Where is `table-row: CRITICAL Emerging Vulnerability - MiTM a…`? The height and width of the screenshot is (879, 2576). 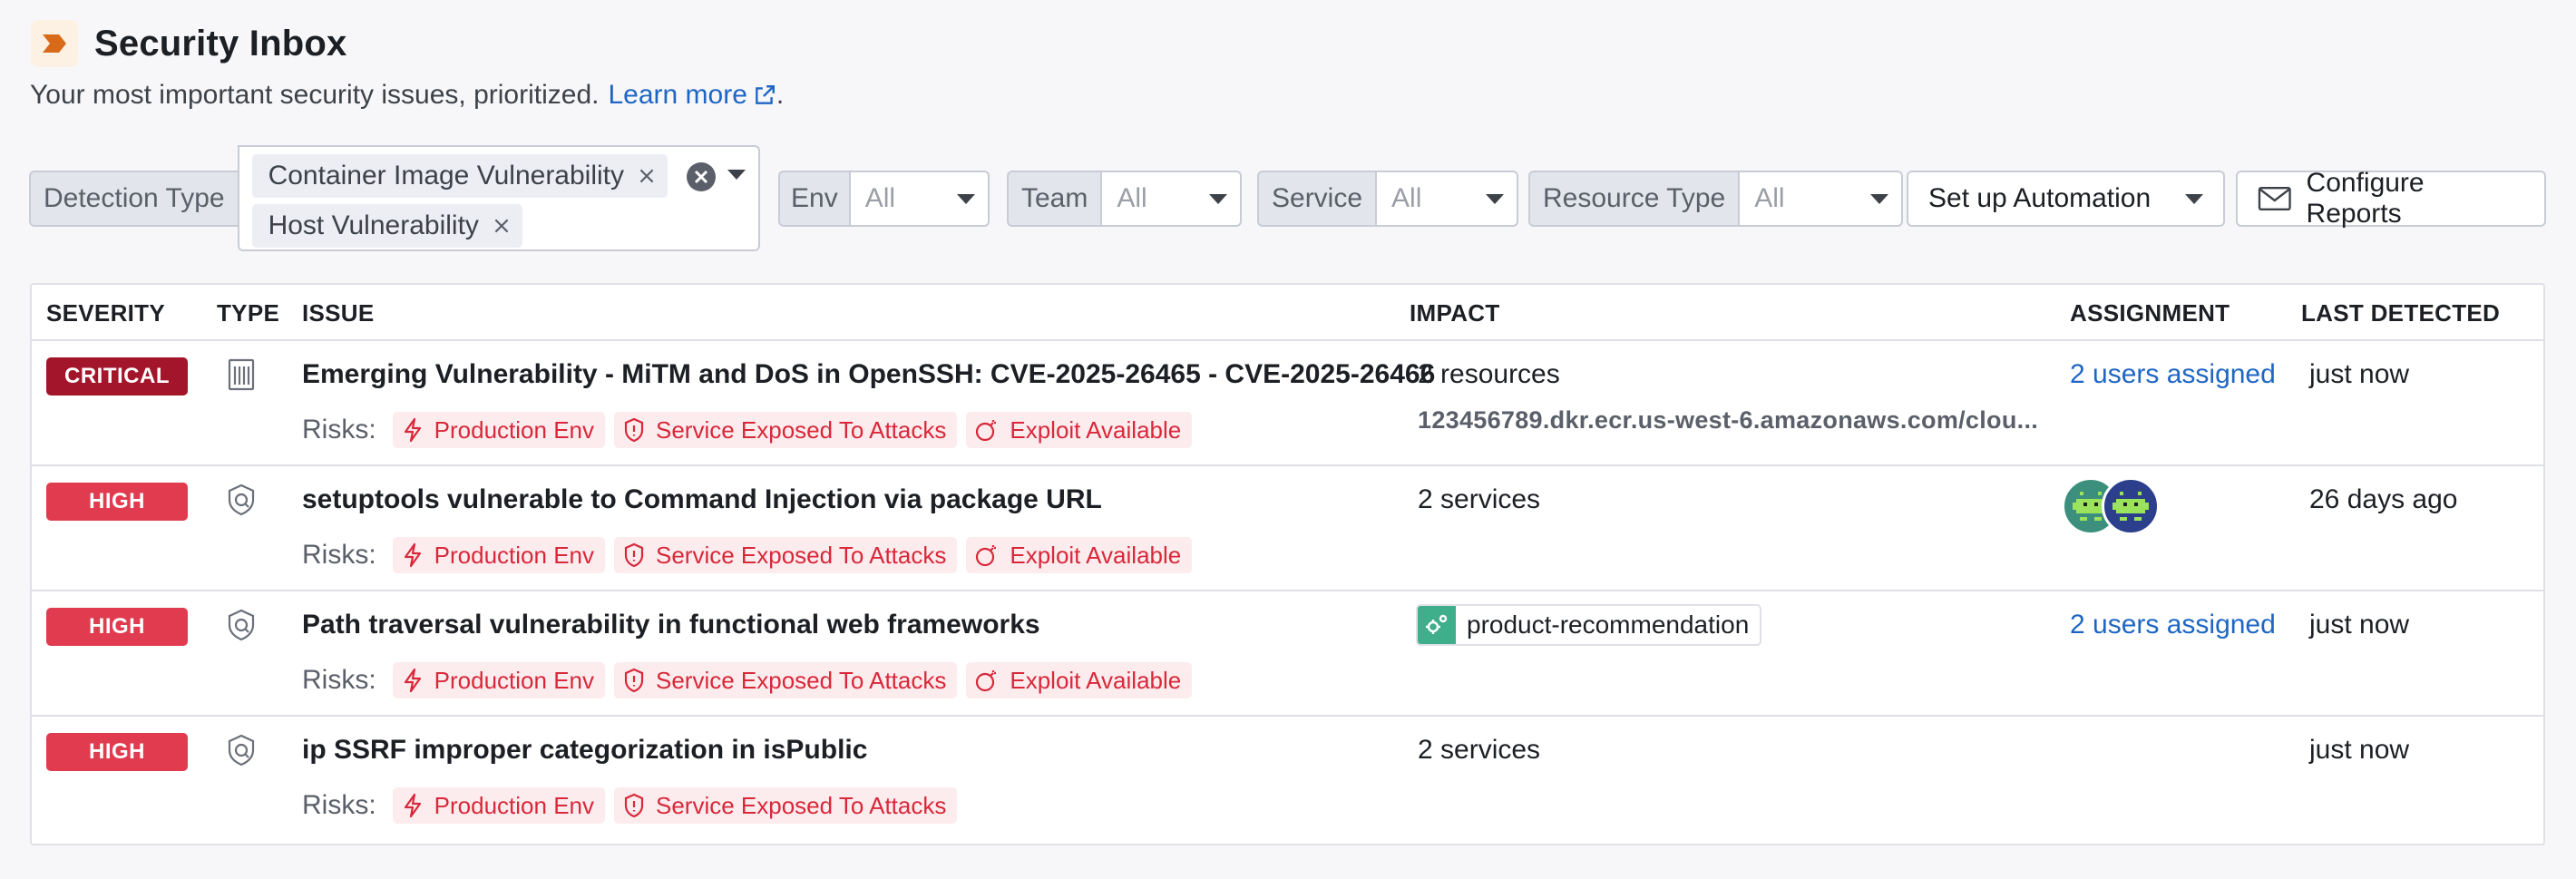 table-row: CRITICAL Emerging Vulnerability - MiTM a… is located at coordinates (1287, 401).